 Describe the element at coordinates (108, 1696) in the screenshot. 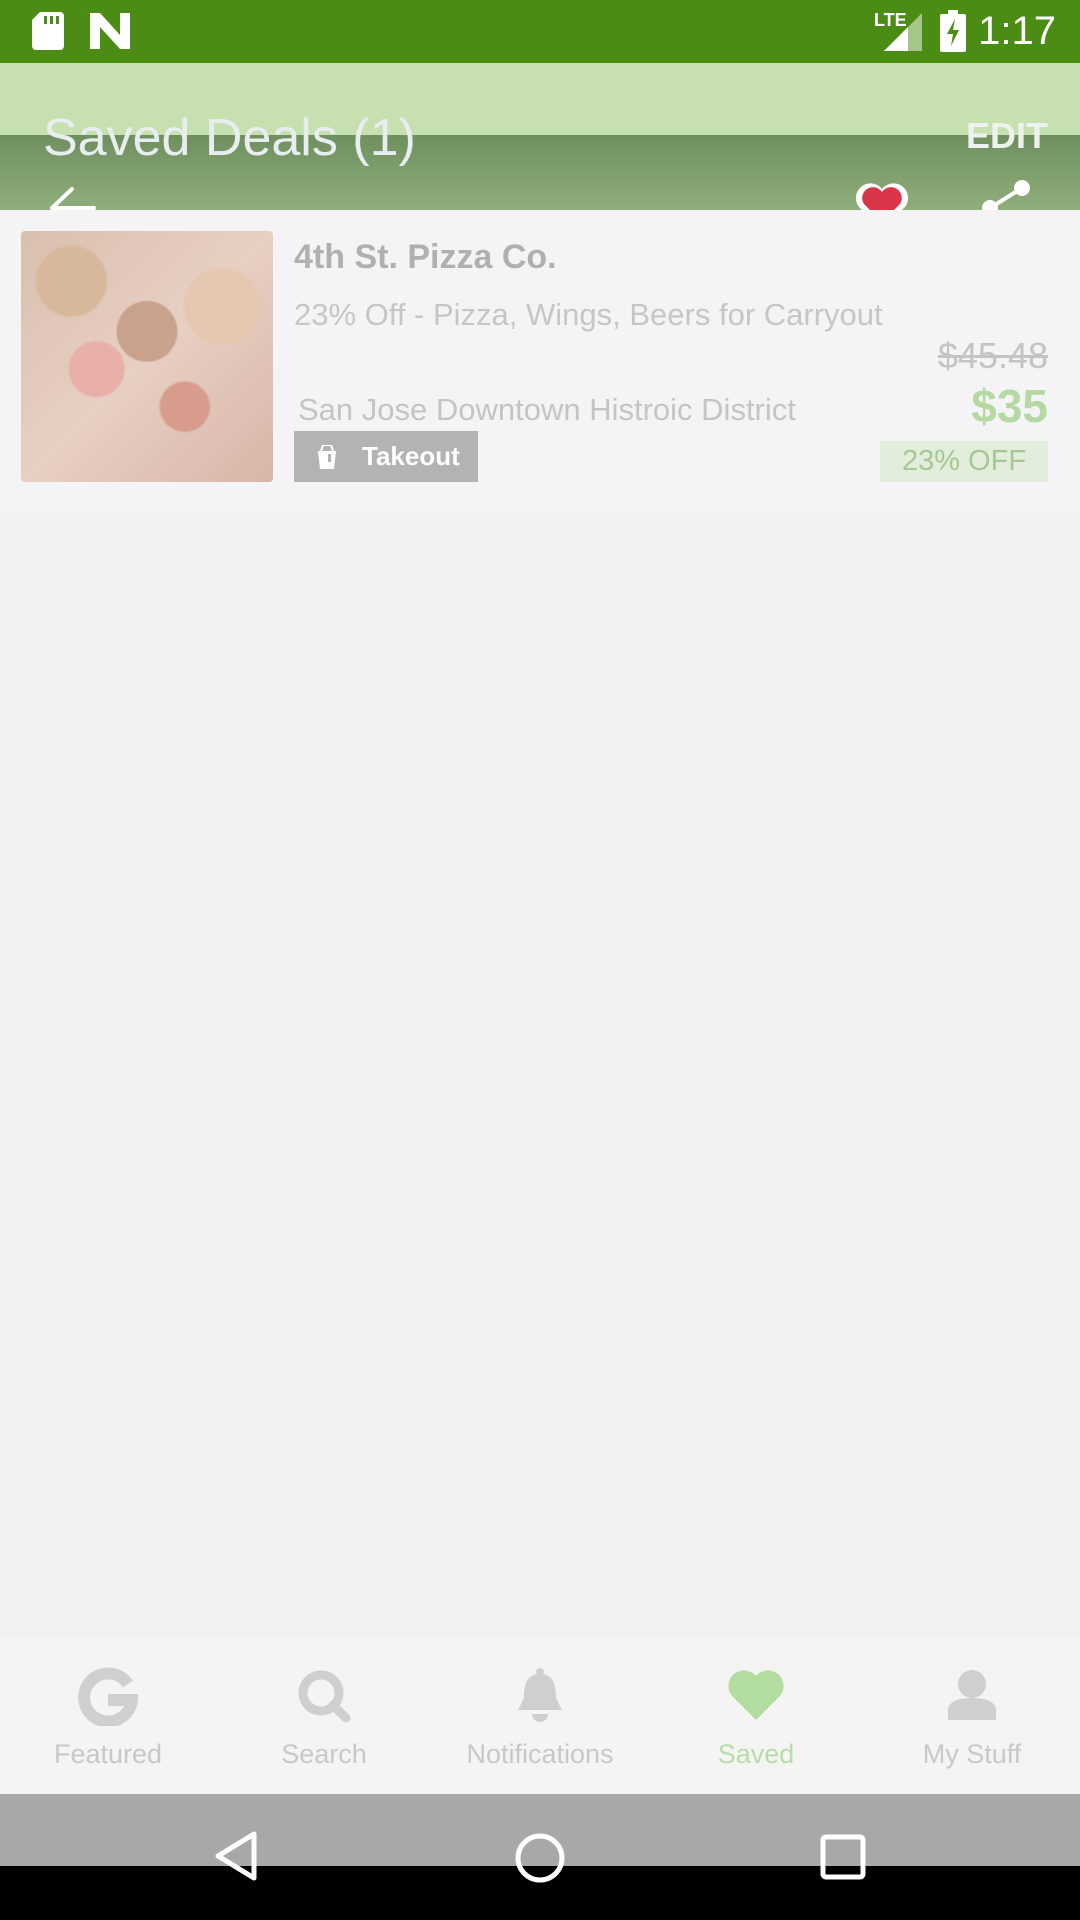

I see `featured-g-icon` at that location.